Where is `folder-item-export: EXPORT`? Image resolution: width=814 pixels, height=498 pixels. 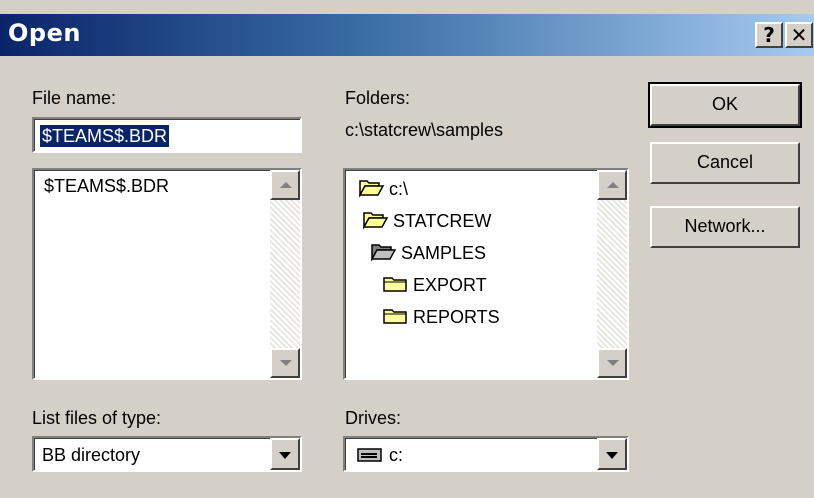
folder-item-export: EXPORT is located at coordinates (435, 285).